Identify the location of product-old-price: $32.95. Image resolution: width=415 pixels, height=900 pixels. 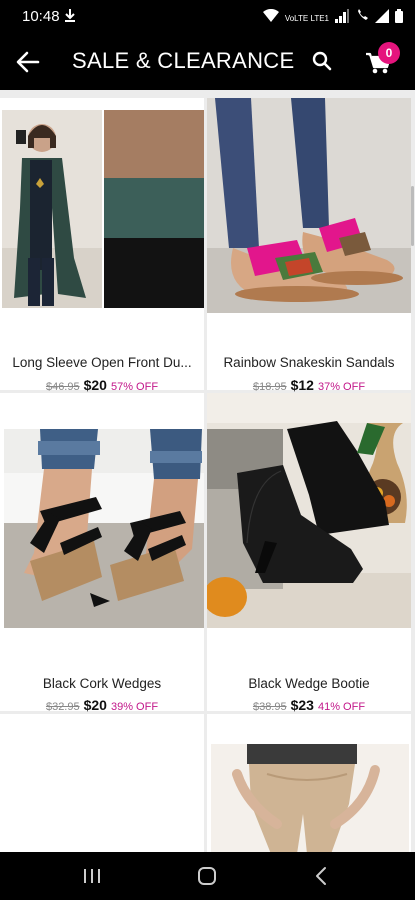
(62, 707).